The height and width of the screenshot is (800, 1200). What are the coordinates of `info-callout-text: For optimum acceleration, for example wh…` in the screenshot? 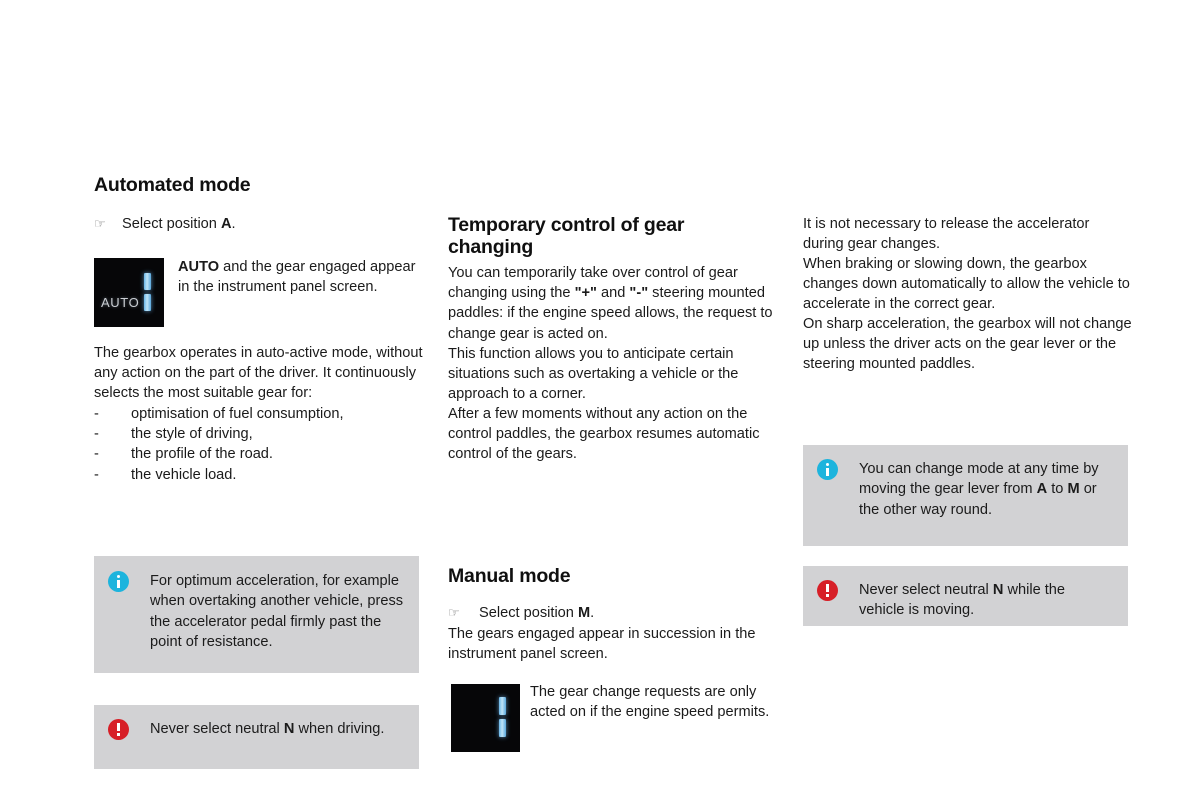 It's located at (277, 611).